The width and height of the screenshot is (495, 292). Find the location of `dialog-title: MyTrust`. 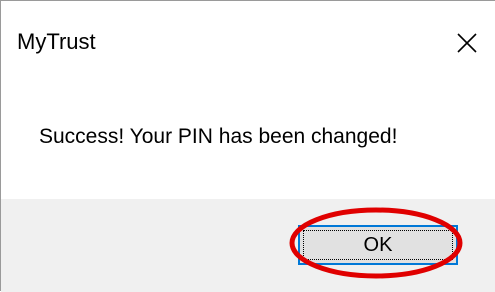

dialog-title: MyTrust is located at coordinates (56, 41).